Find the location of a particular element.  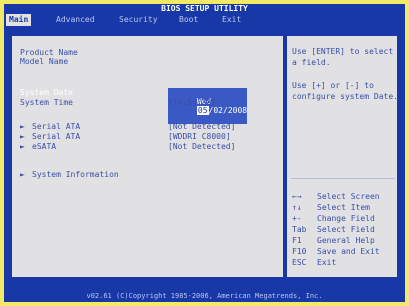

key-save-exit: Save and Exit is located at coordinates (348, 251).